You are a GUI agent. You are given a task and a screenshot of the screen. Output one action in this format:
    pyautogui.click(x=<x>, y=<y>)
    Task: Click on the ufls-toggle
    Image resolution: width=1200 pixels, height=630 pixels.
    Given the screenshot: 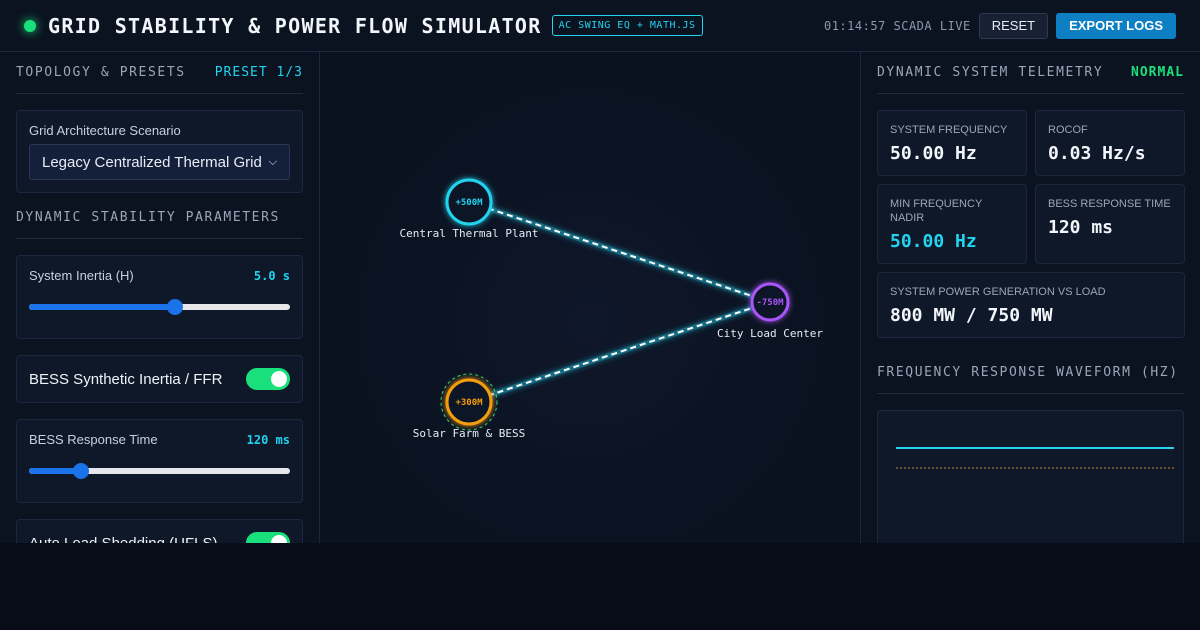 What is the action you would take?
    pyautogui.click(x=268, y=537)
    